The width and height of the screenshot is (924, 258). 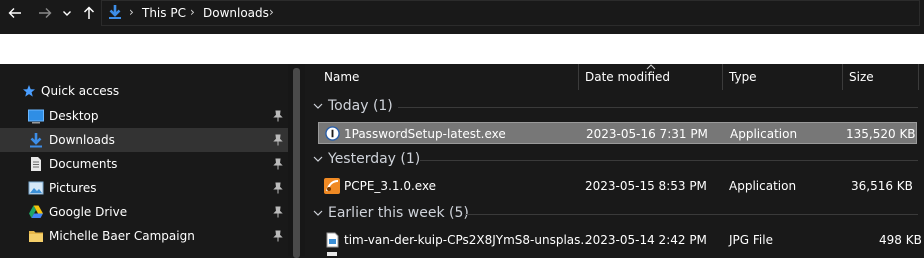 What do you see at coordinates (627, 77) in the screenshot?
I see `column-header-date-modified: Date modified` at bounding box center [627, 77].